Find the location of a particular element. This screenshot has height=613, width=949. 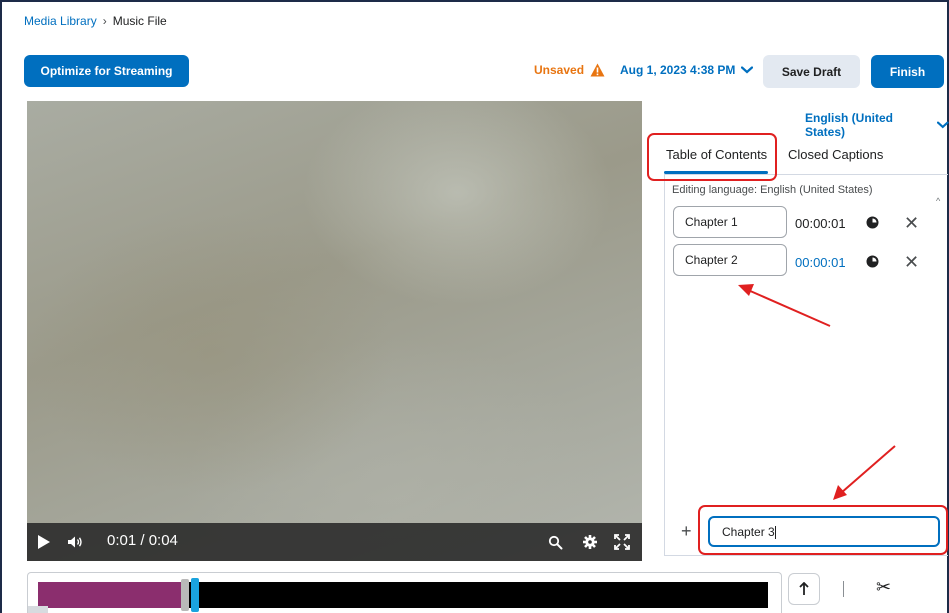

timeline is located at coordinates (404, 592).